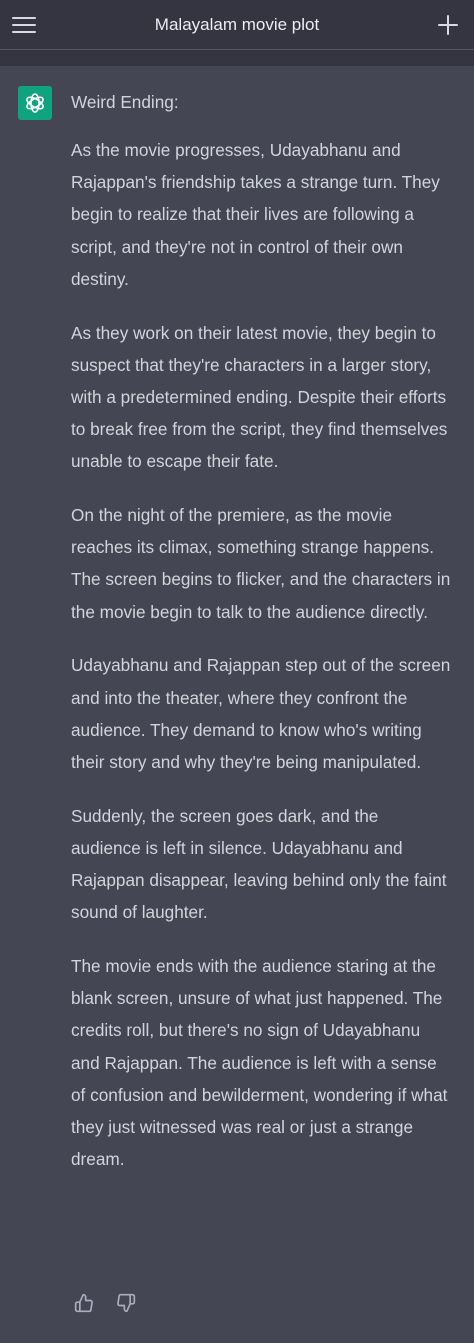 This screenshot has height=1343, width=474. I want to click on plus-icon, so click(448, 25).